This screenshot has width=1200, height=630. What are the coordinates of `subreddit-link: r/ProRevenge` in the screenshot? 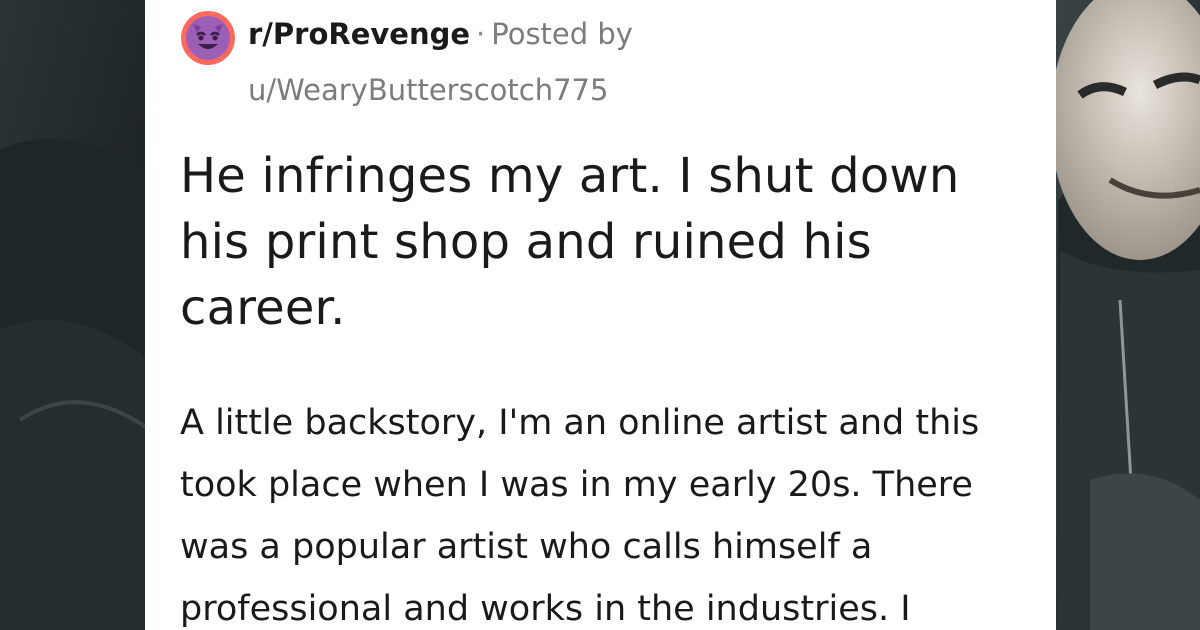 It's located at (359, 34).